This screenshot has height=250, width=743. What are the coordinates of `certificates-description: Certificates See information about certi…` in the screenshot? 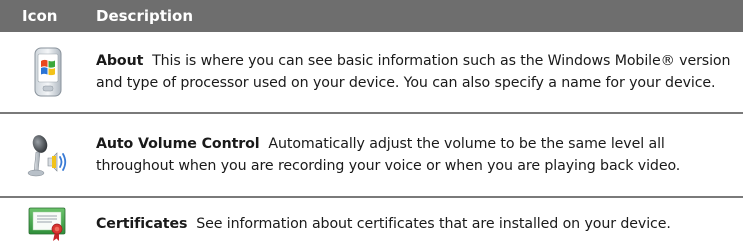 It's located at (419, 224).